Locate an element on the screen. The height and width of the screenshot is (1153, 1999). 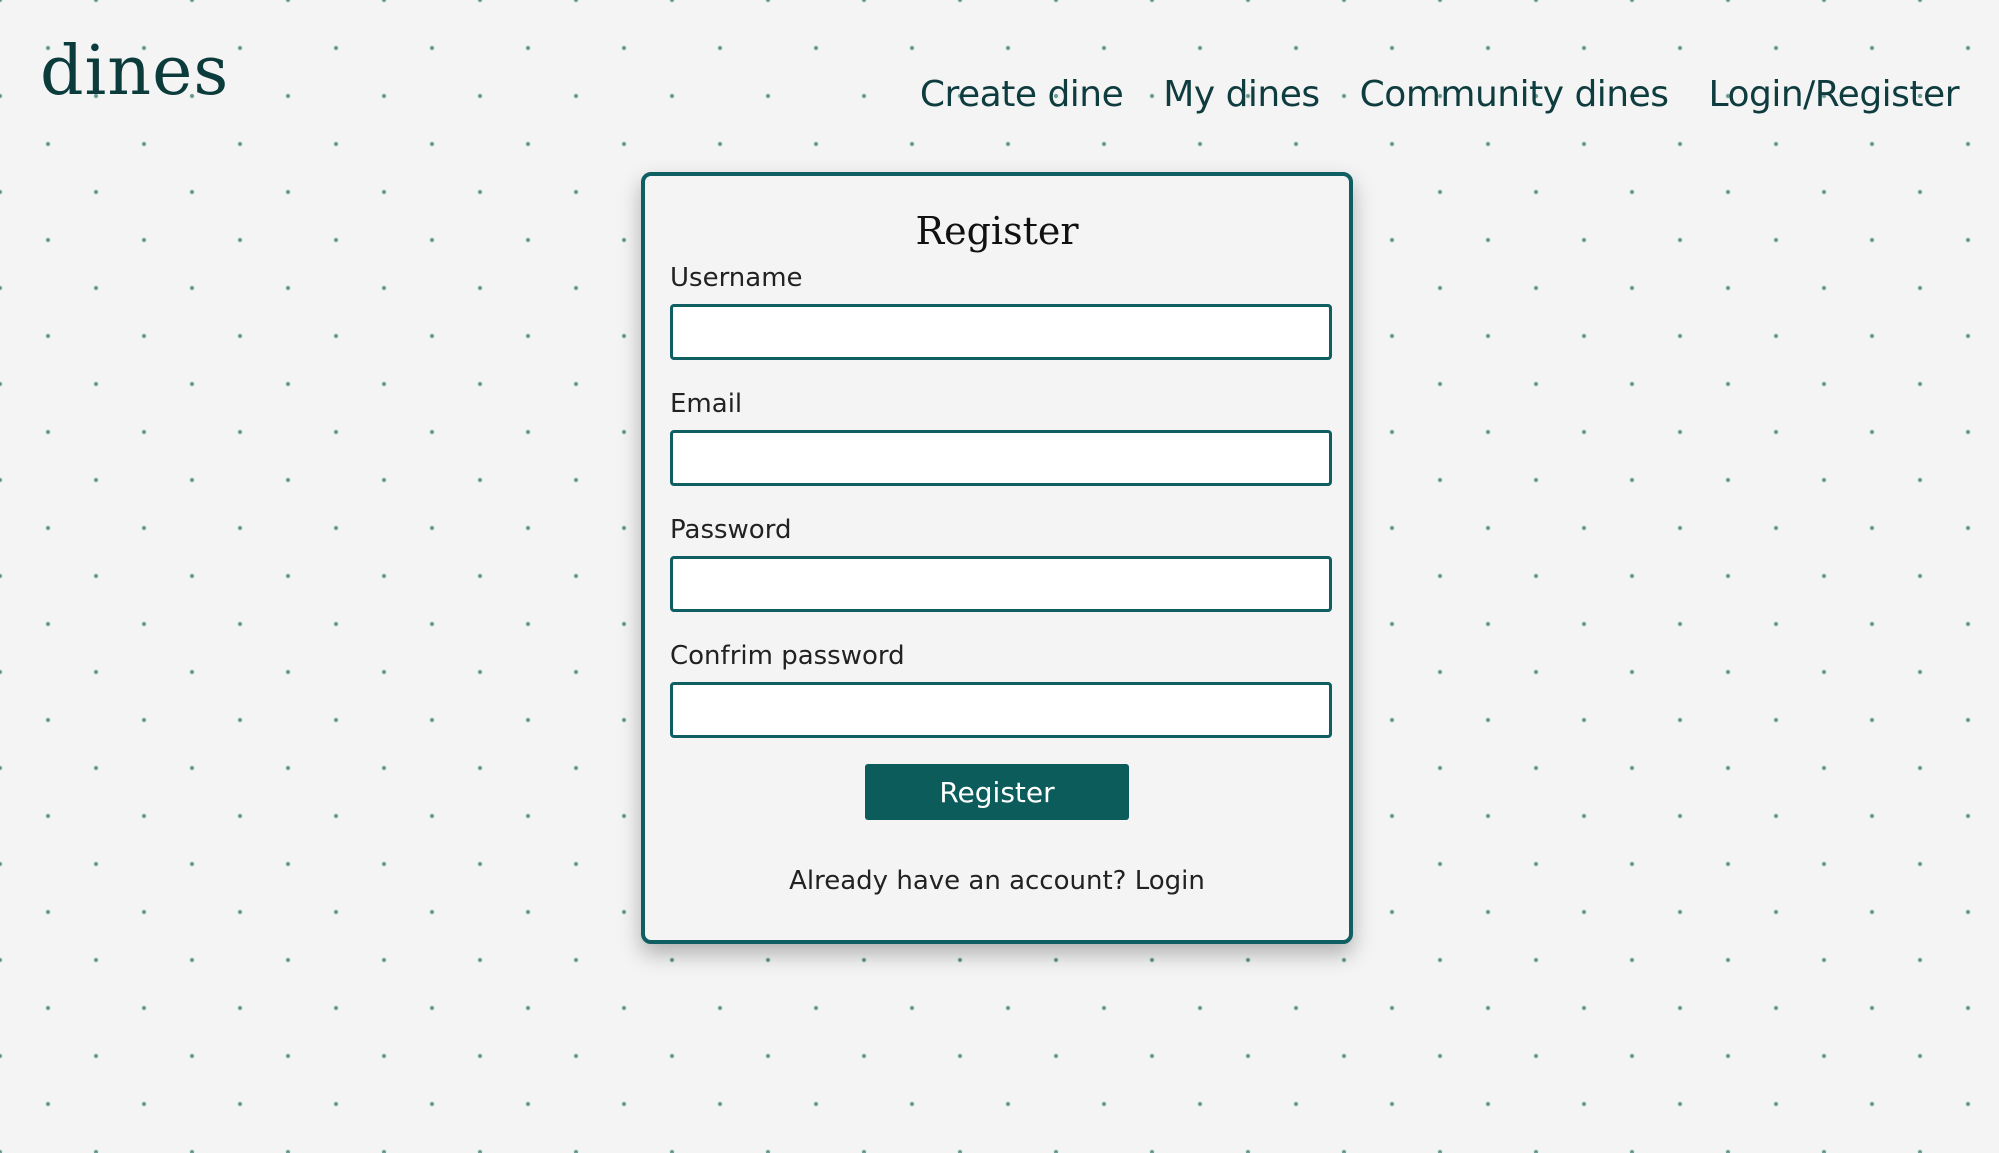
password-label: Password is located at coordinates (731, 530).